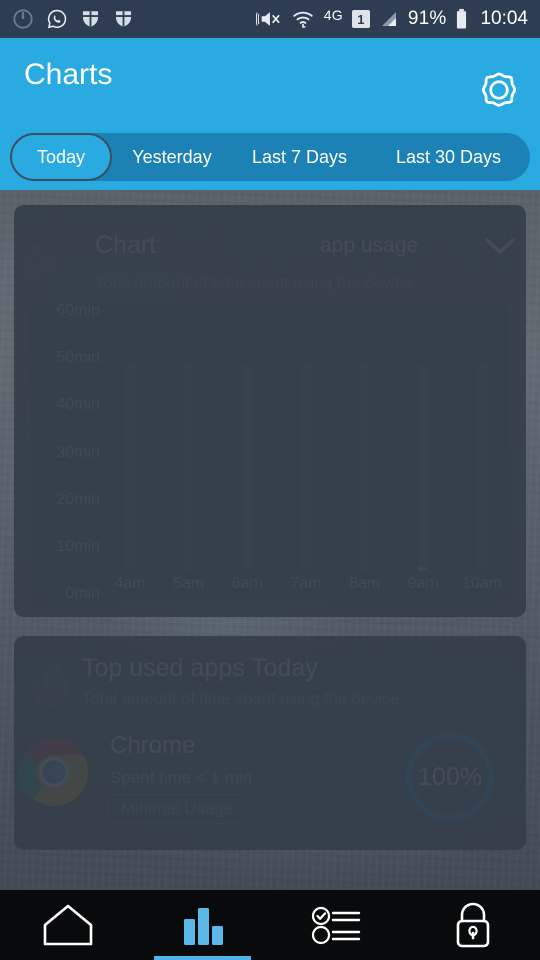  I want to click on nav-item-home, so click(67, 925).